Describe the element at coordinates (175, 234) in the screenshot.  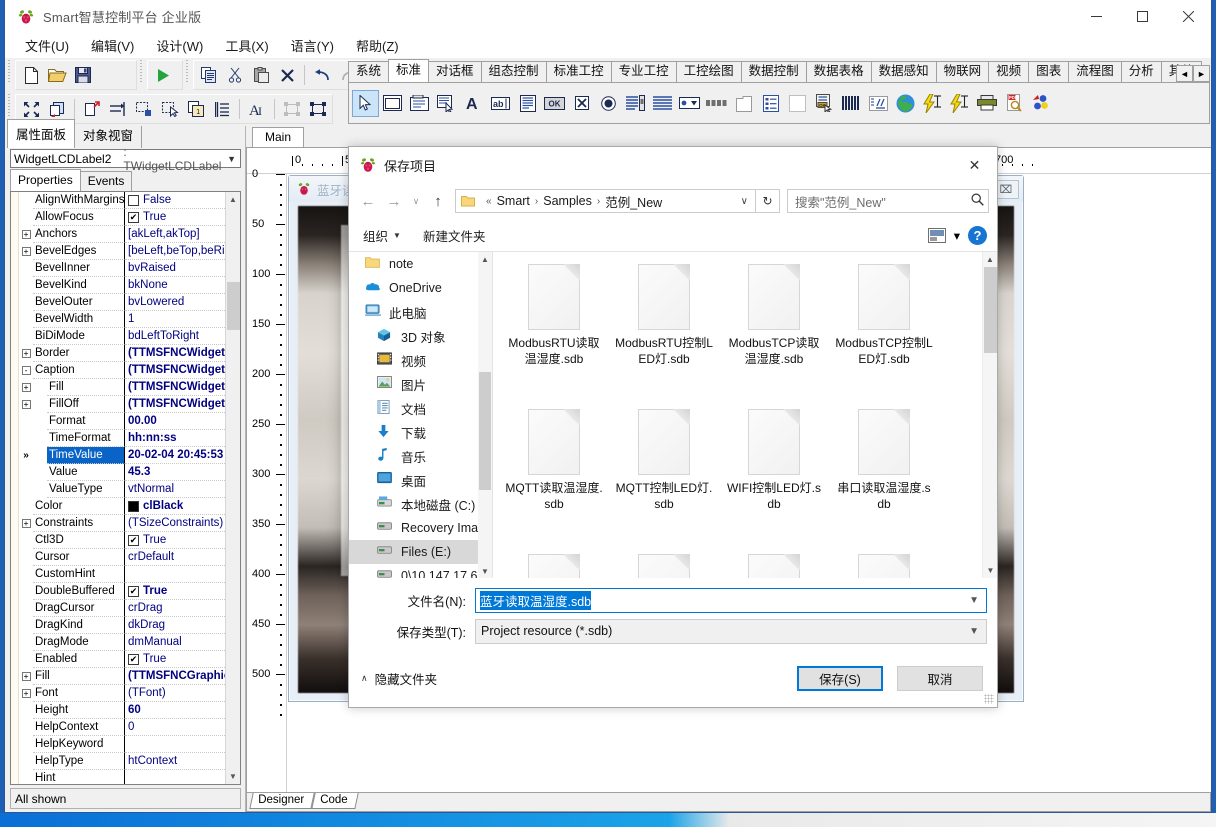
I see `property-value: [akLeft,akTop]` at that location.